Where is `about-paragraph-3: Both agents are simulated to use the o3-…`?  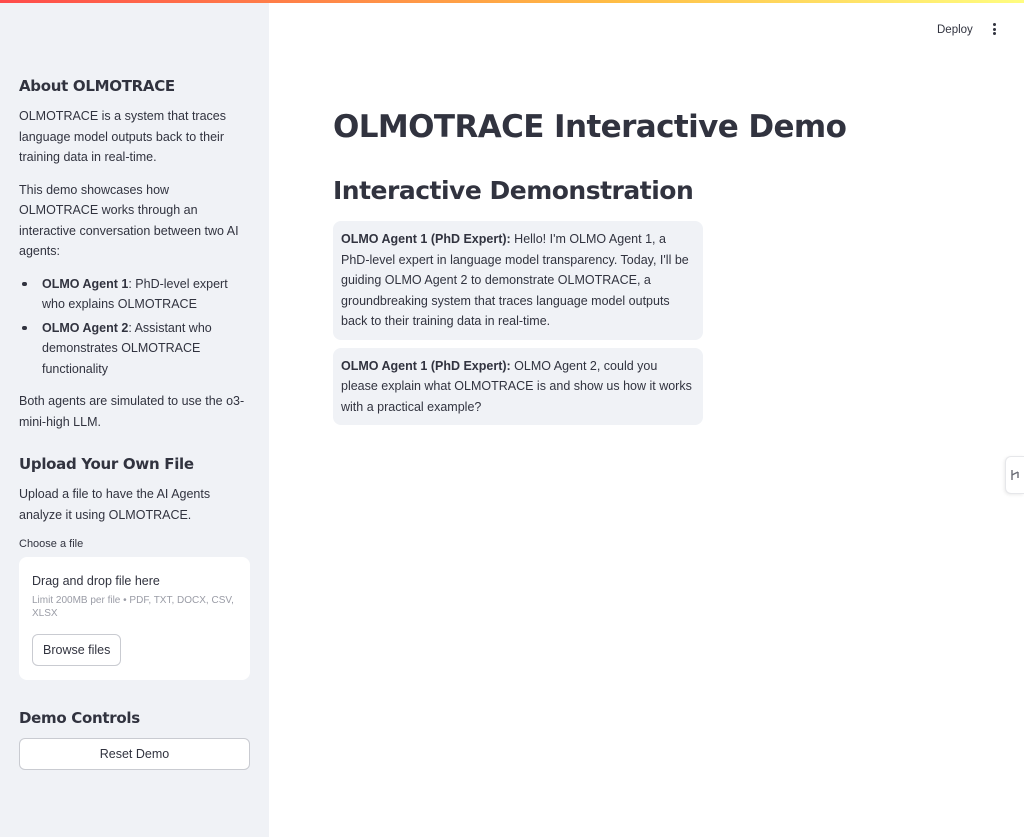
about-paragraph-3: Both agents are simulated to use the o3-… is located at coordinates (132, 411).